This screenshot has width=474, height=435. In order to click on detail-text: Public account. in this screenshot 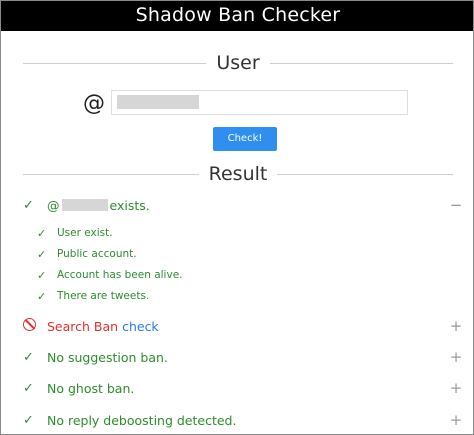, I will do `click(97, 254)`.